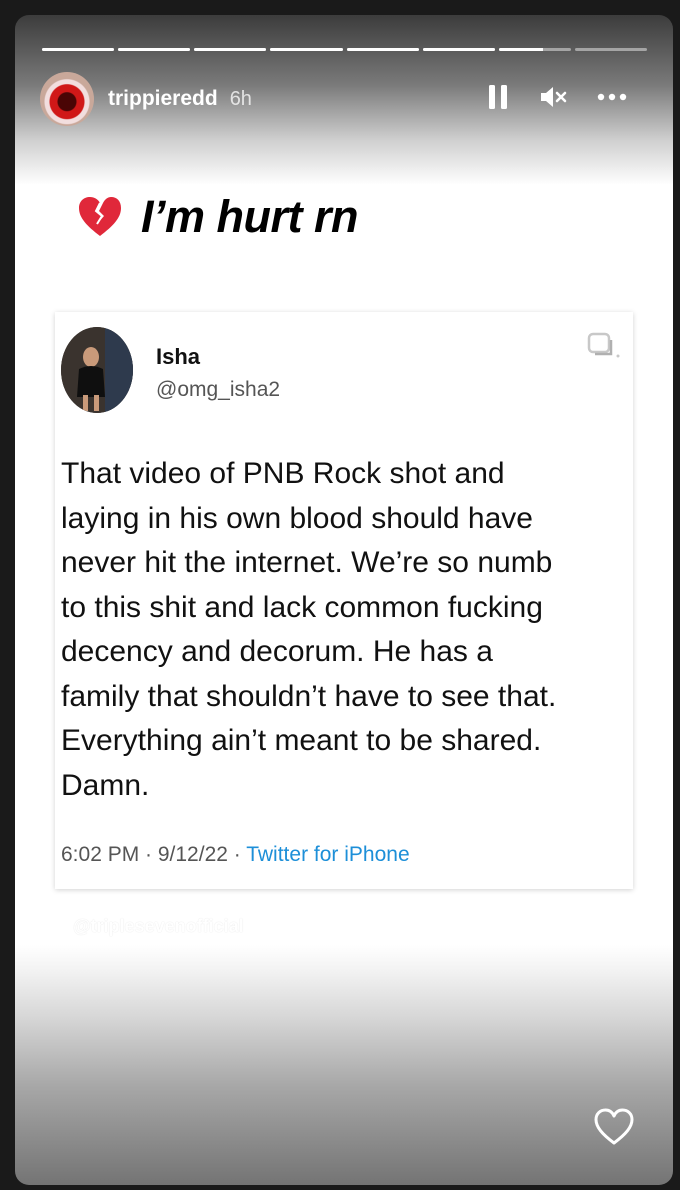 The image size is (680, 1190). Describe the element at coordinates (346, 99) in the screenshot. I see `story-header: trippieredd 6h` at that location.